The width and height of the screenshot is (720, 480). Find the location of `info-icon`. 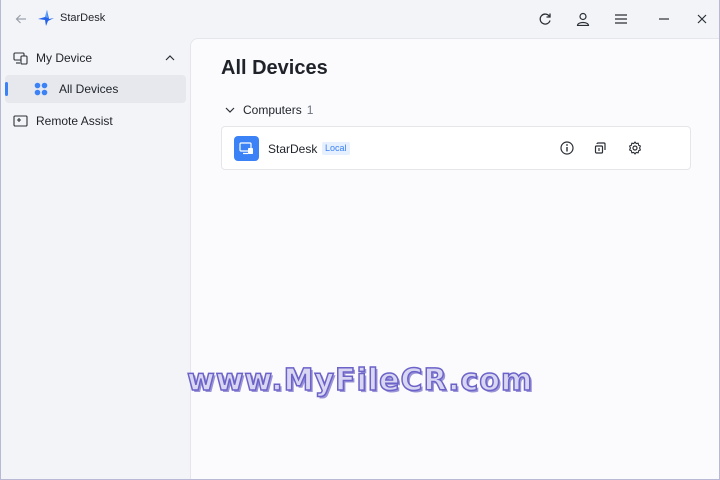

info-icon is located at coordinates (567, 148).